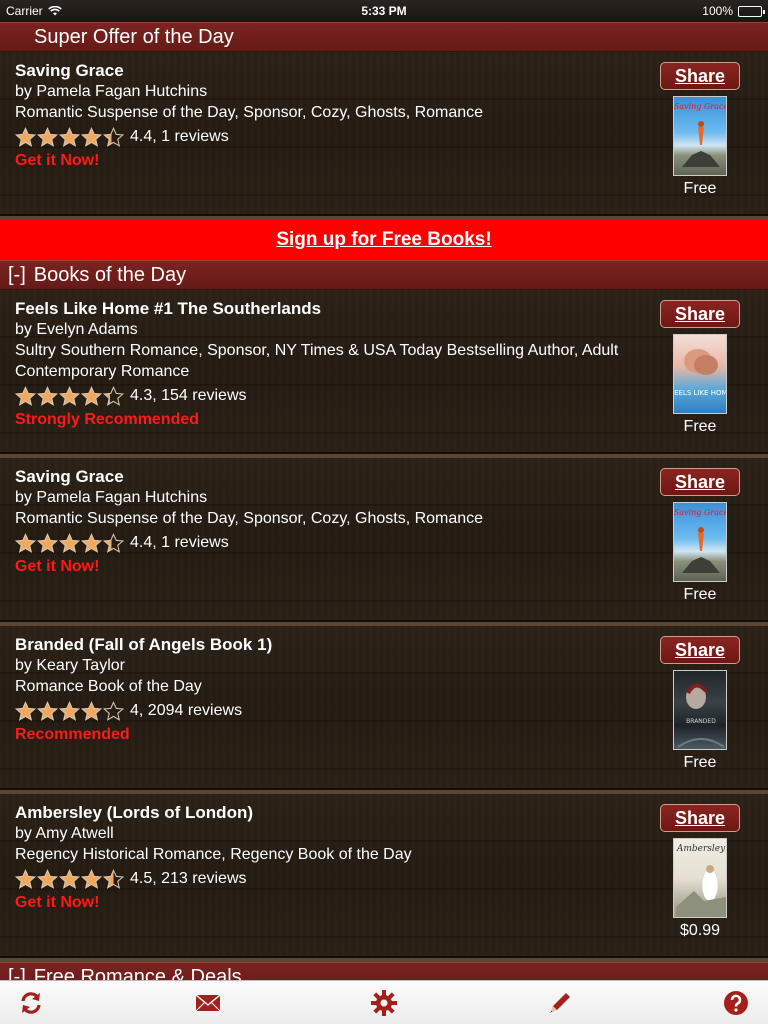 The width and height of the screenshot is (768, 1024). Describe the element at coordinates (342, 644) in the screenshot. I see `book-title: Branded (Fall of Angels Book 1)` at that location.